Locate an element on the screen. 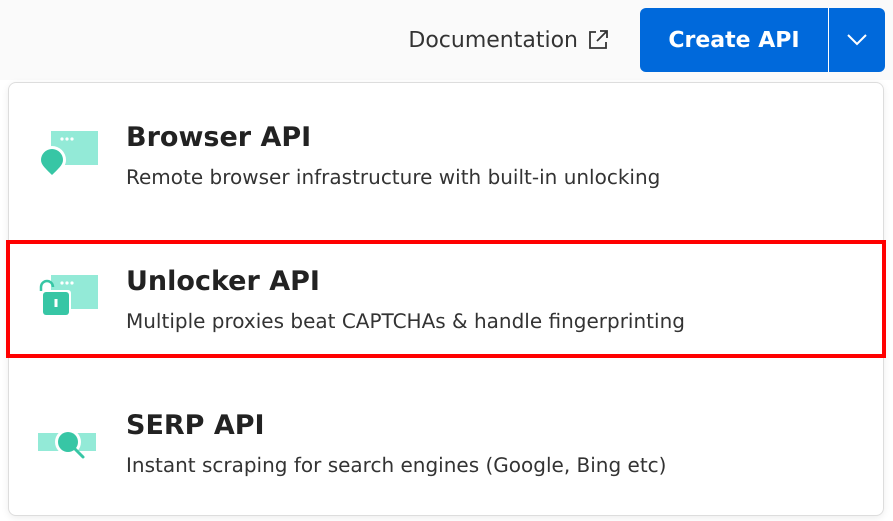  item-title: Unlocker API is located at coordinates (223, 281).